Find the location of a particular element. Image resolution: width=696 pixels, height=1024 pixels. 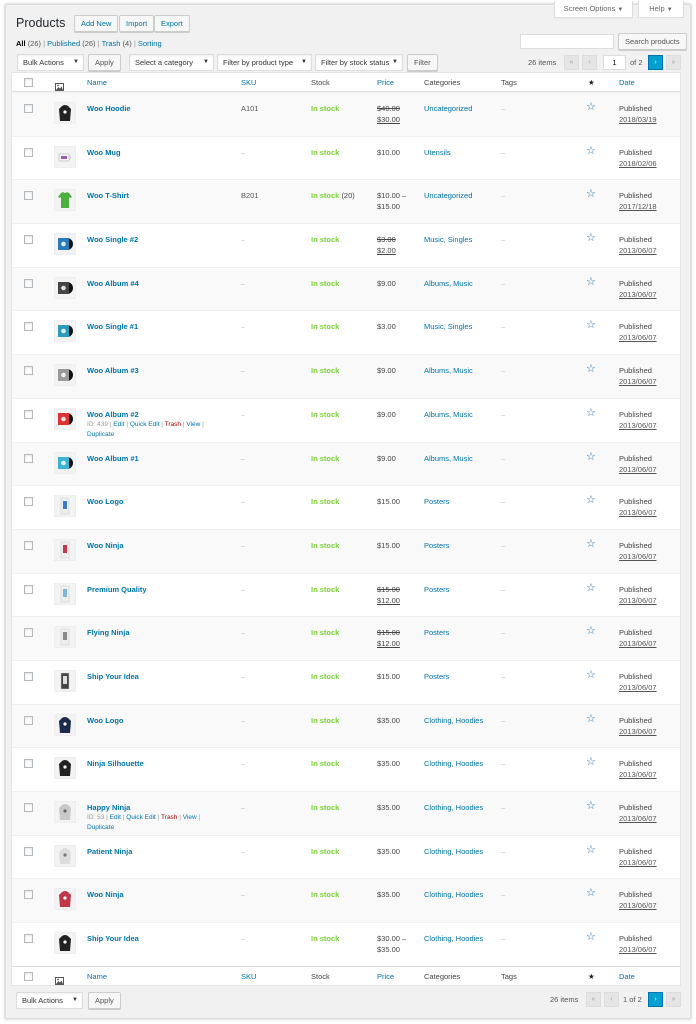

product-name-link: Ship Your Idea is located at coordinates (113, 938).